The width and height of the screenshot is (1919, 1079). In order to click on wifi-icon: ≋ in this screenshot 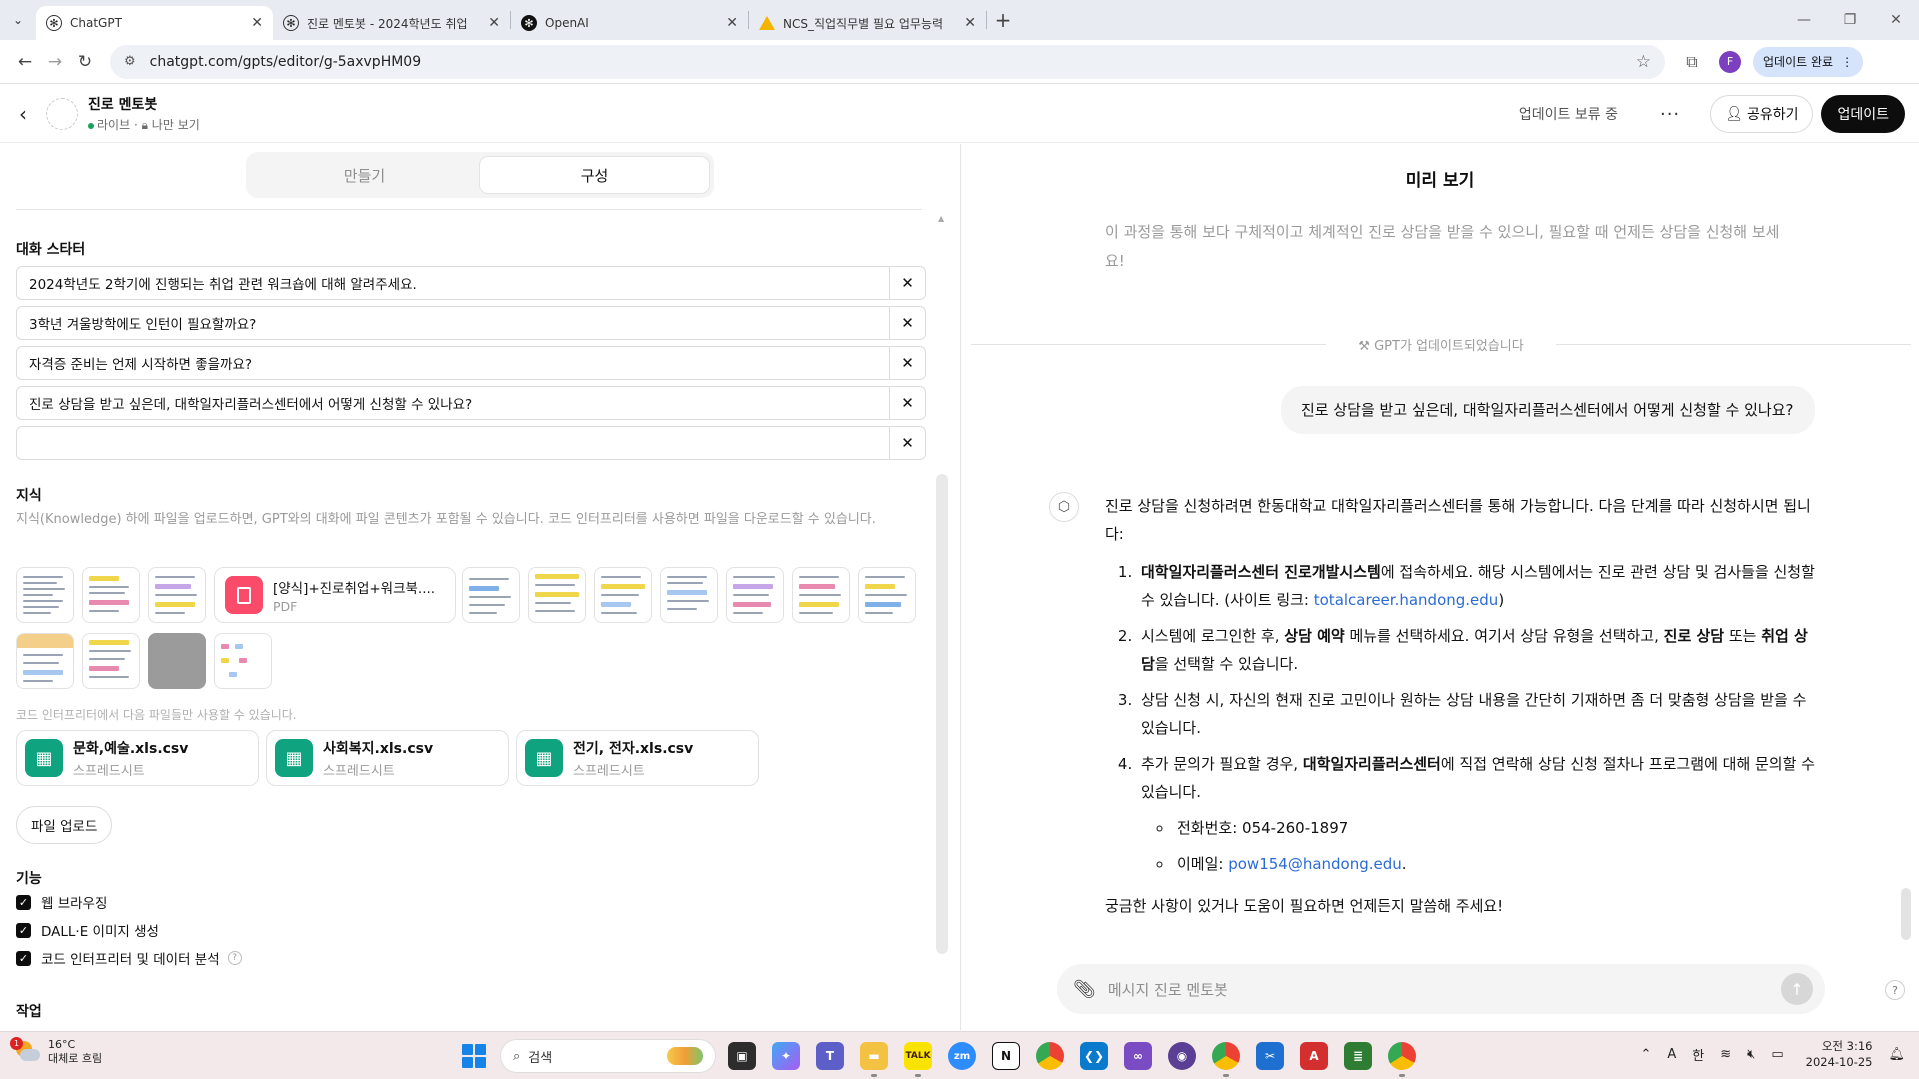, I will do `click(1725, 1054)`.